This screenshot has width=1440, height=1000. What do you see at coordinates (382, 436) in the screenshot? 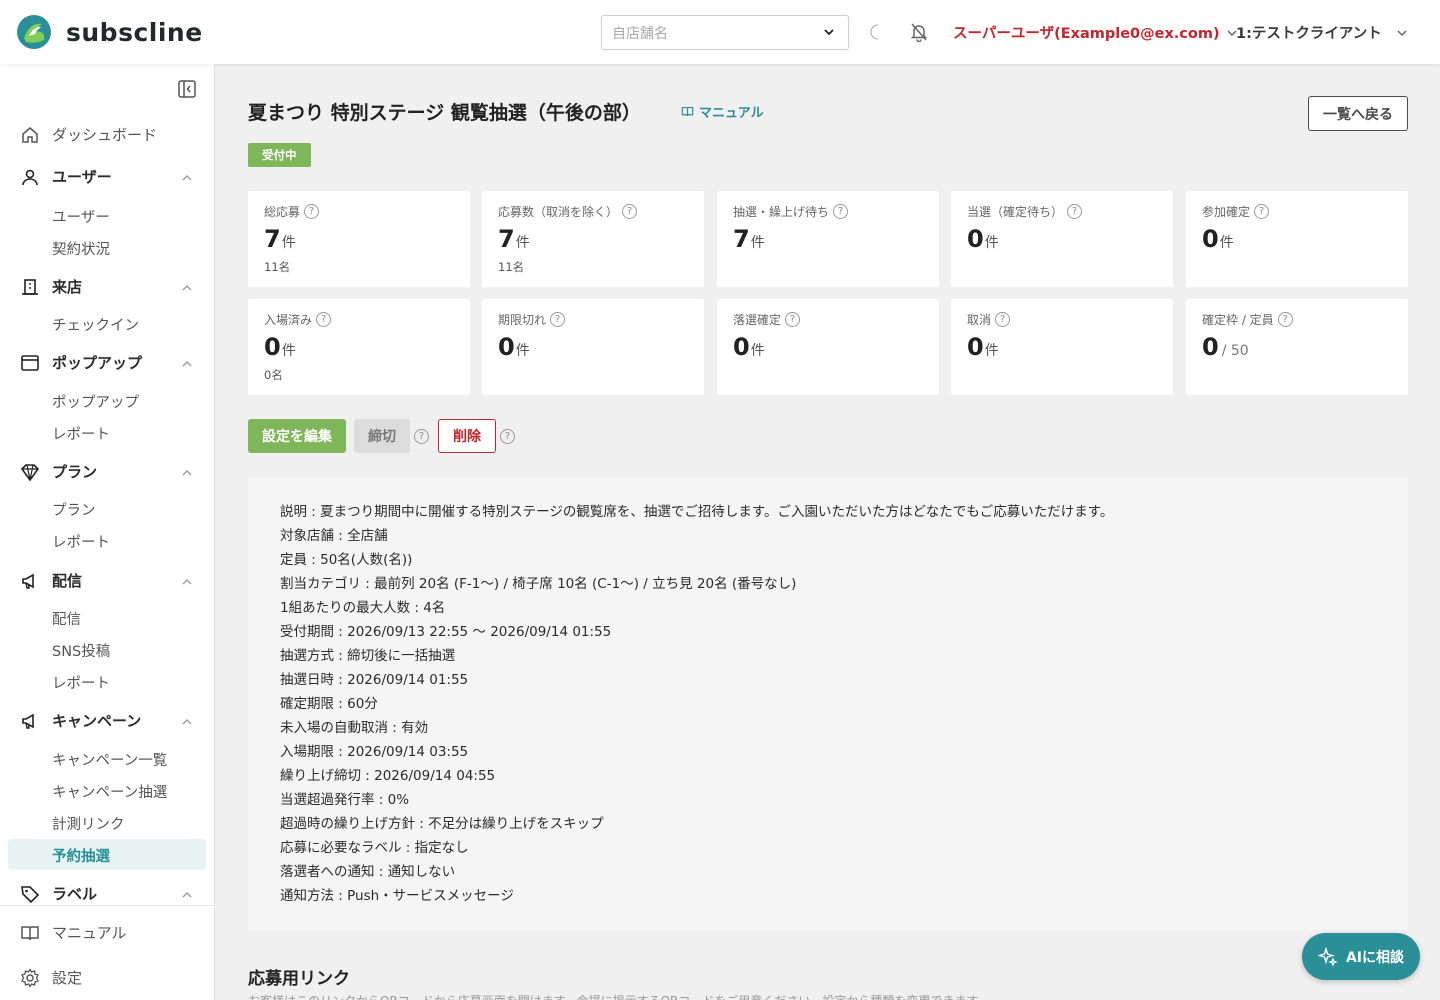
I see `close-entries-button: 締切` at bounding box center [382, 436].